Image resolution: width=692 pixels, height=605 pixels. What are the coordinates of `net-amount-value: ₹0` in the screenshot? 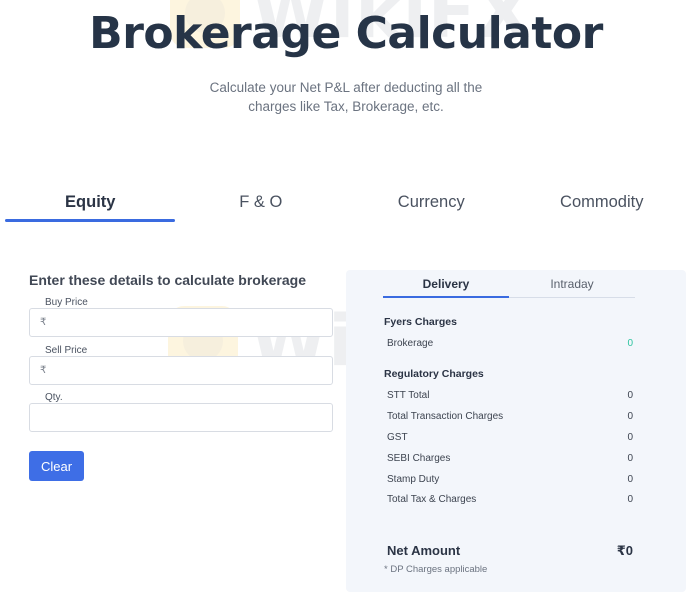 It's located at (624, 550).